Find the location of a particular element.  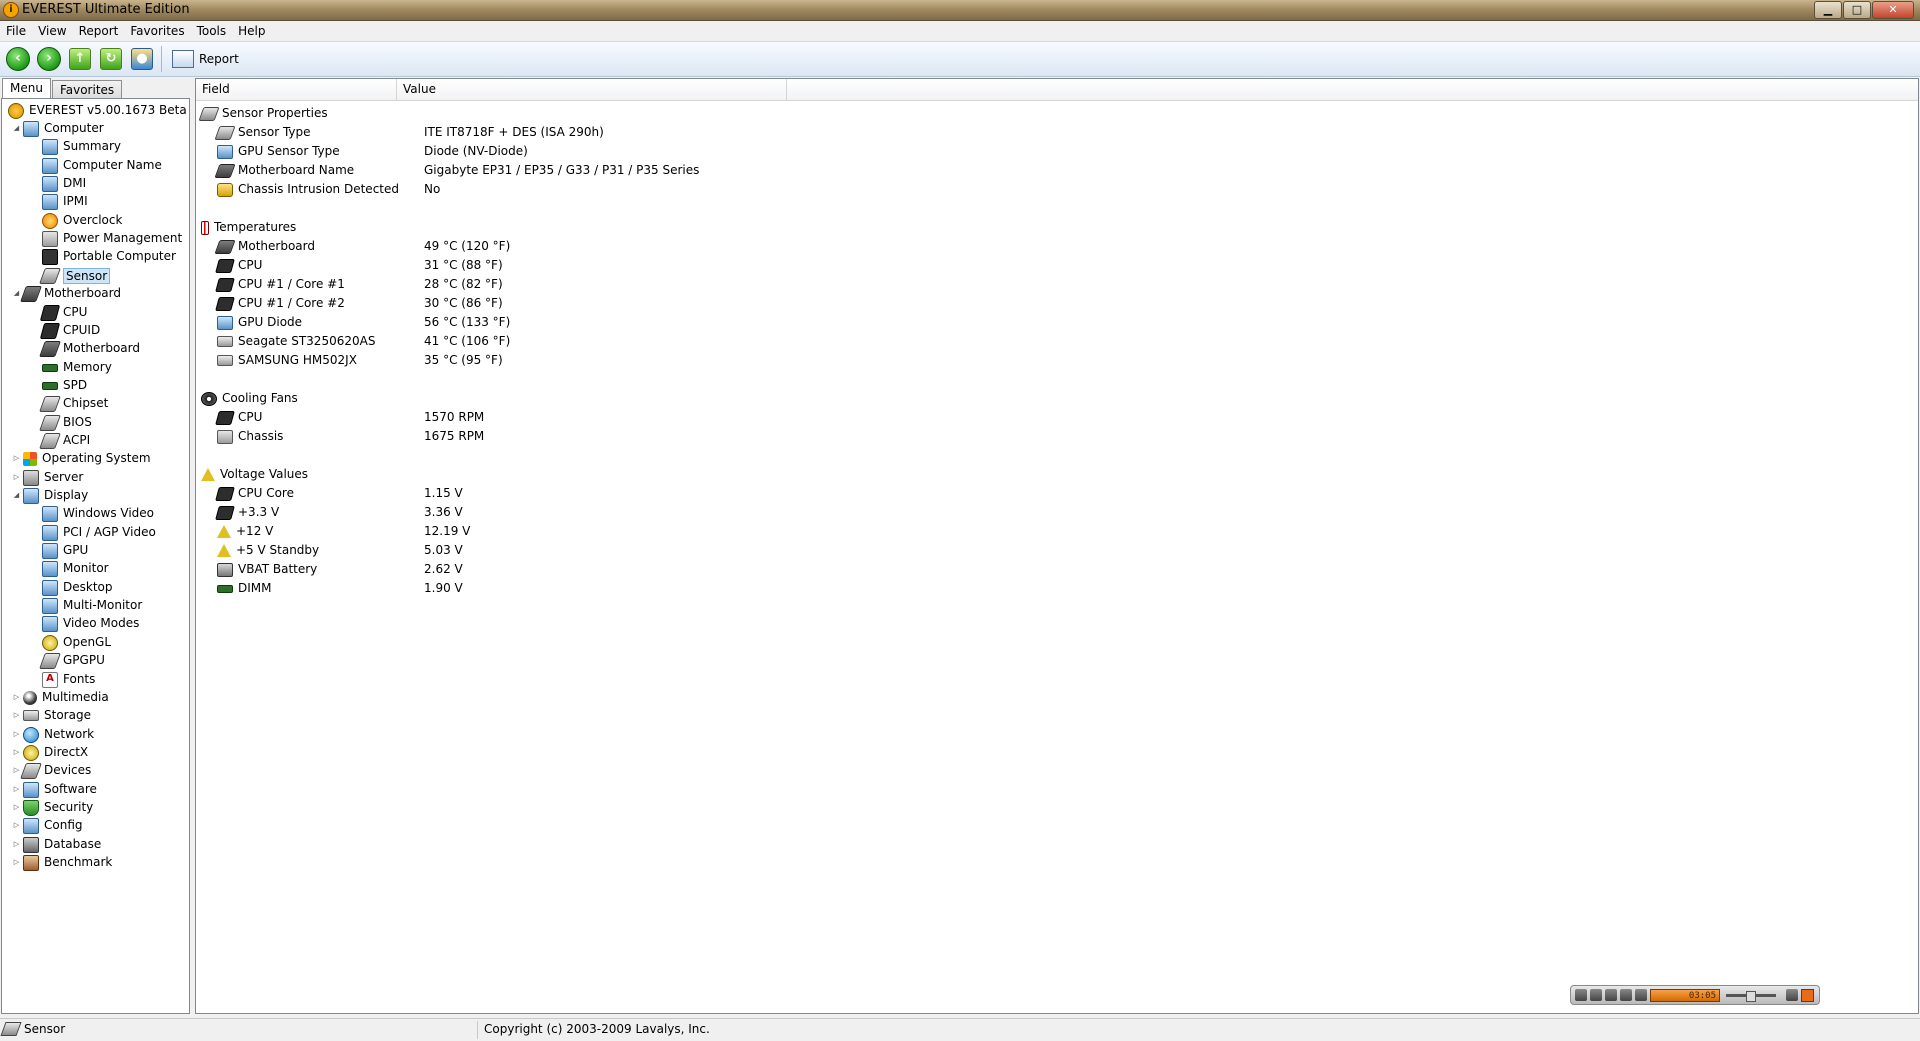

player-menu-icon is located at coordinates (1792, 995).